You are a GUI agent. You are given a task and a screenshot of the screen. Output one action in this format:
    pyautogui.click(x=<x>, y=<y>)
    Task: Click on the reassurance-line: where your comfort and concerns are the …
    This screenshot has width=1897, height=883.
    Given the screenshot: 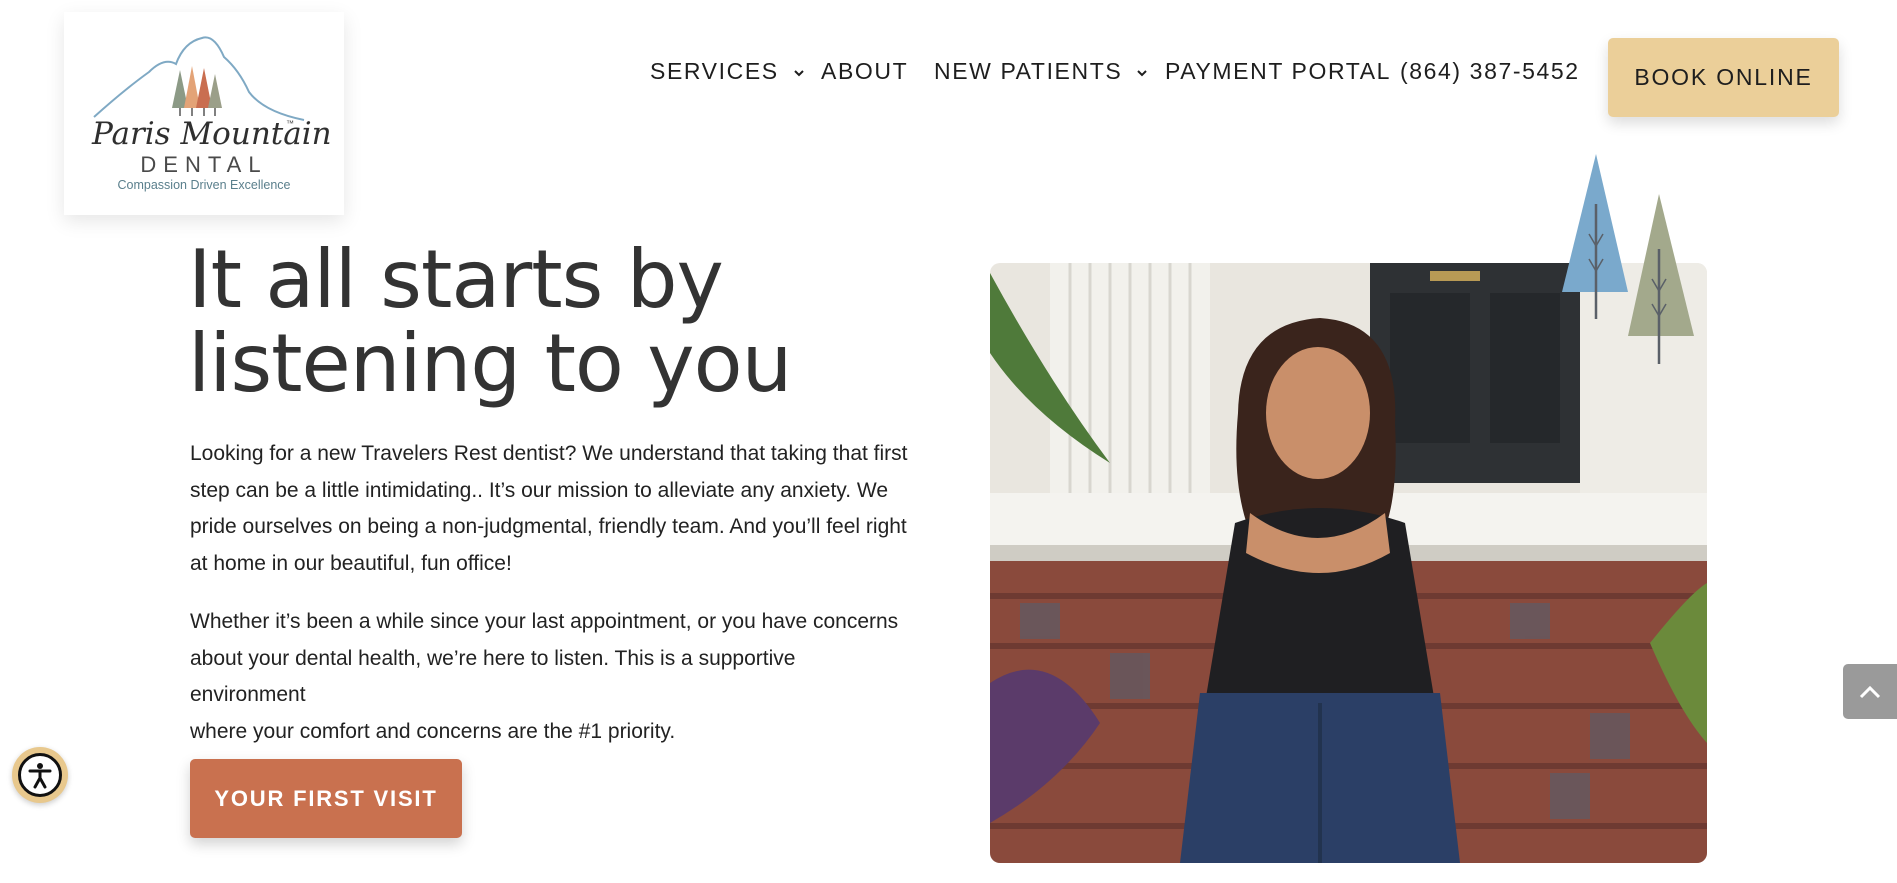 What is the action you would take?
    pyautogui.click(x=433, y=731)
    